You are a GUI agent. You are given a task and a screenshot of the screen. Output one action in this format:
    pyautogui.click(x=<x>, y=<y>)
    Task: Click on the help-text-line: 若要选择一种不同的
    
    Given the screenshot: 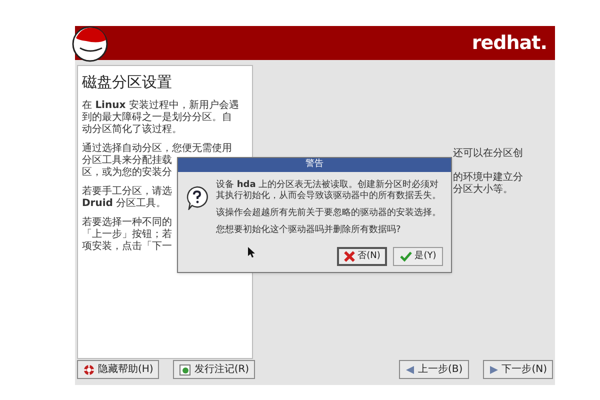 What is the action you would take?
    pyautogui.click(x=127, y=222)
    